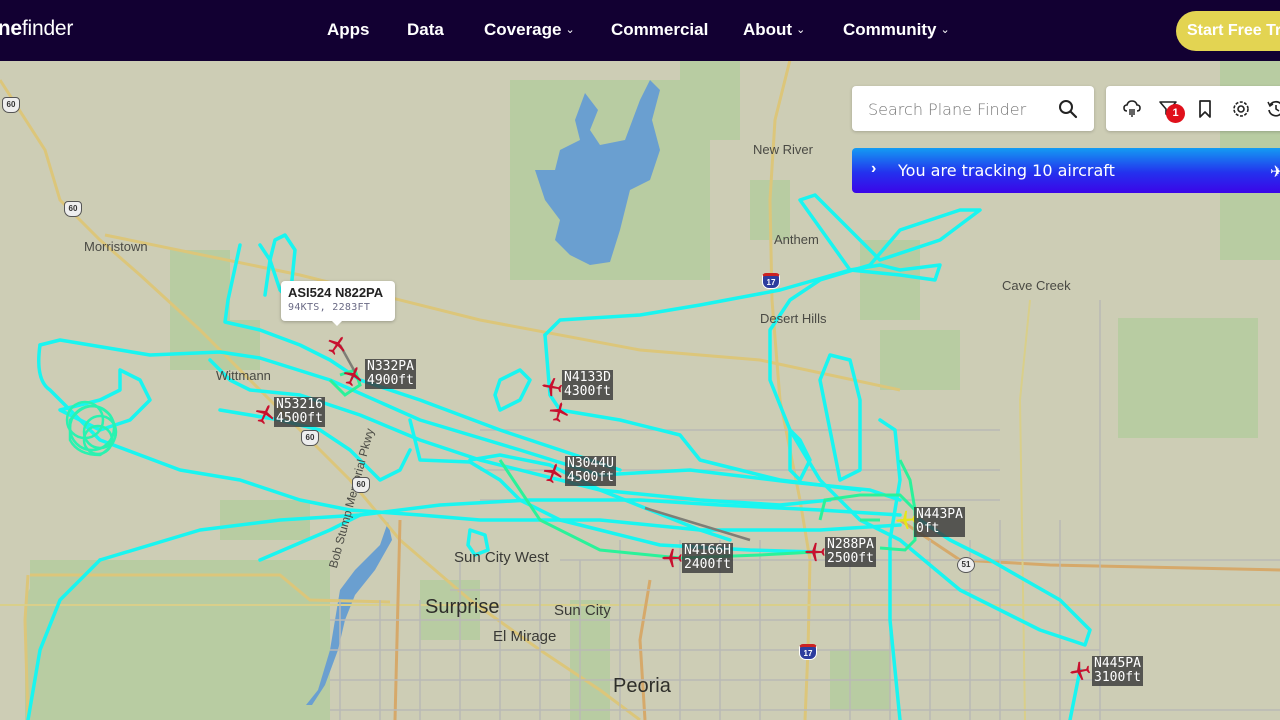 This screenshot has height=720, width=1280. What do you see at coordinates (1117, 677) in the screenshot?
I see `aircraft-altitude: 3100ft` at bounding box center [1117, 677].